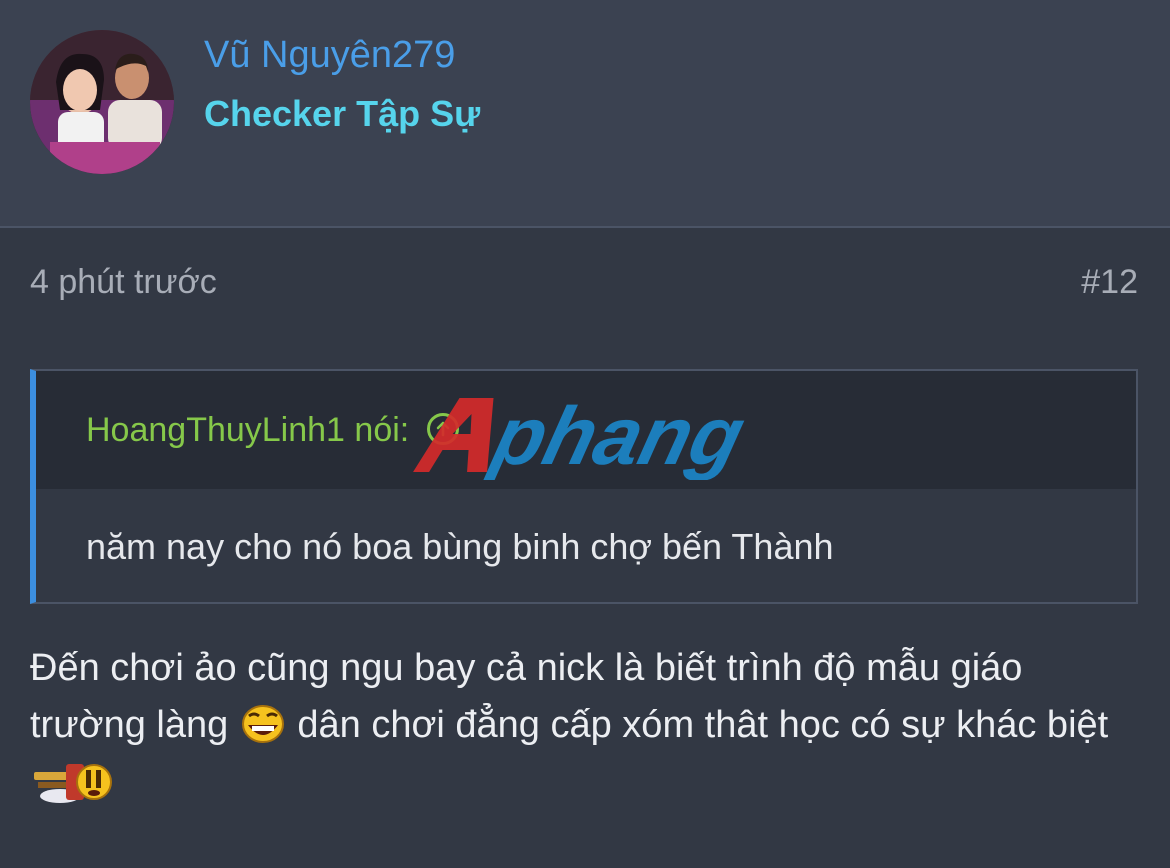 Image resolution: width=1170 pixels, height=868 pixels. What do you see at coordinates (442, 429) in the screenshot?
I see `arrow-up-circle-icon` at bounding box center [442, 429].